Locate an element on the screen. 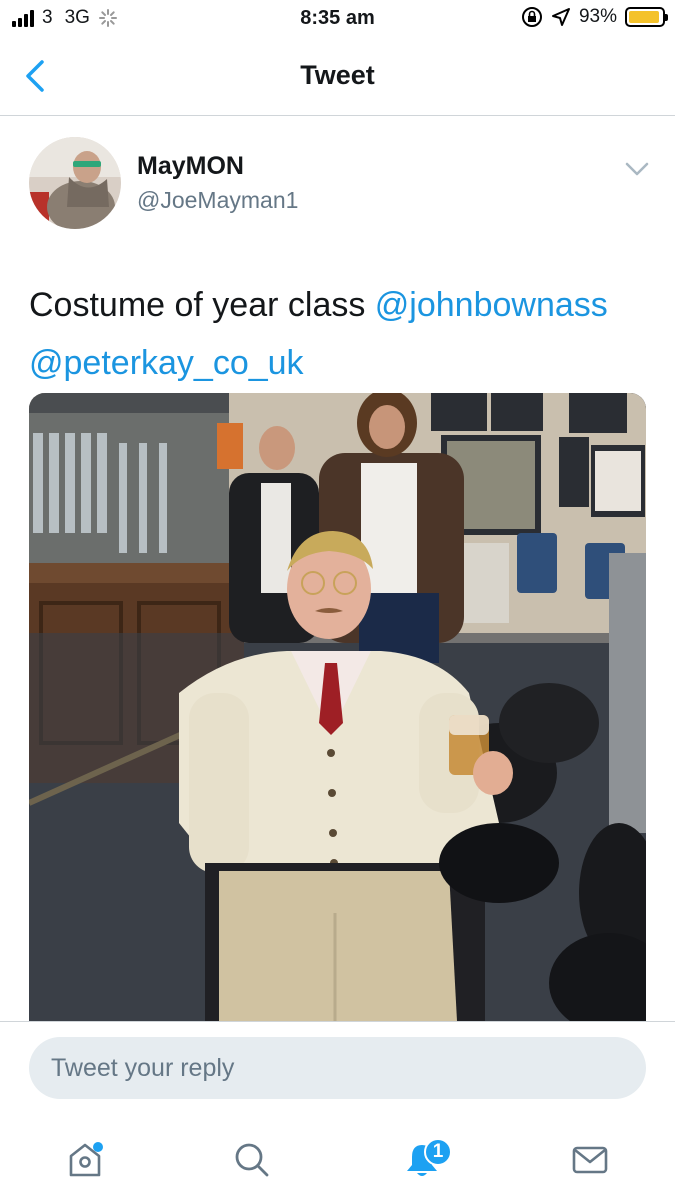 The height and width of the screenshot is (1200, 675). tab-search is located at coordinates (252, 1160).